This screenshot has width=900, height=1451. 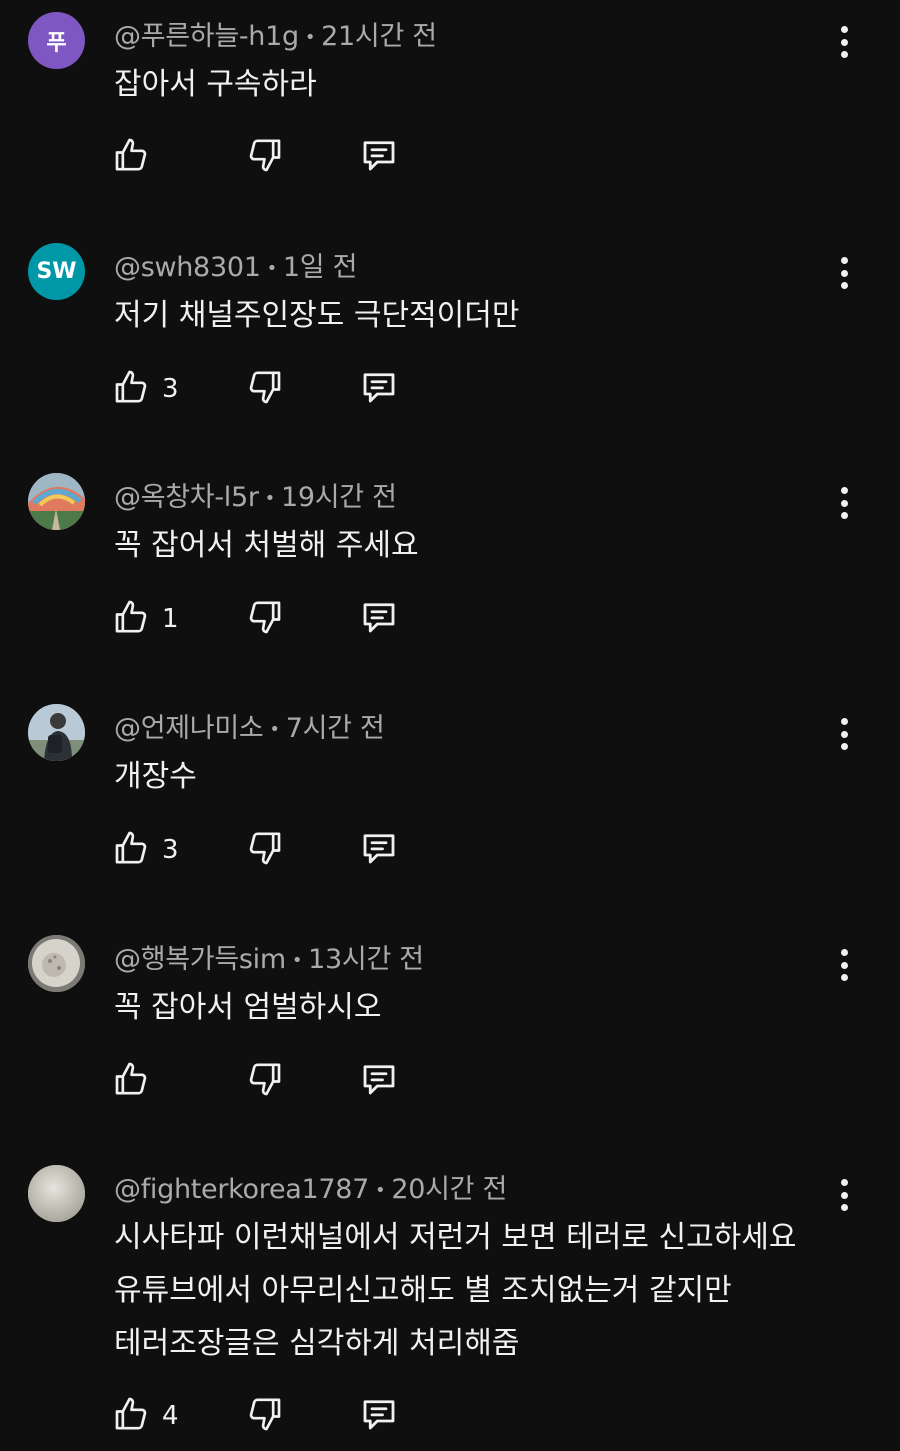 What do you see at coordinates (335, 728) in the screenshot?
I see `comment-time: 7시간 전` at bounding box center [335, 728].